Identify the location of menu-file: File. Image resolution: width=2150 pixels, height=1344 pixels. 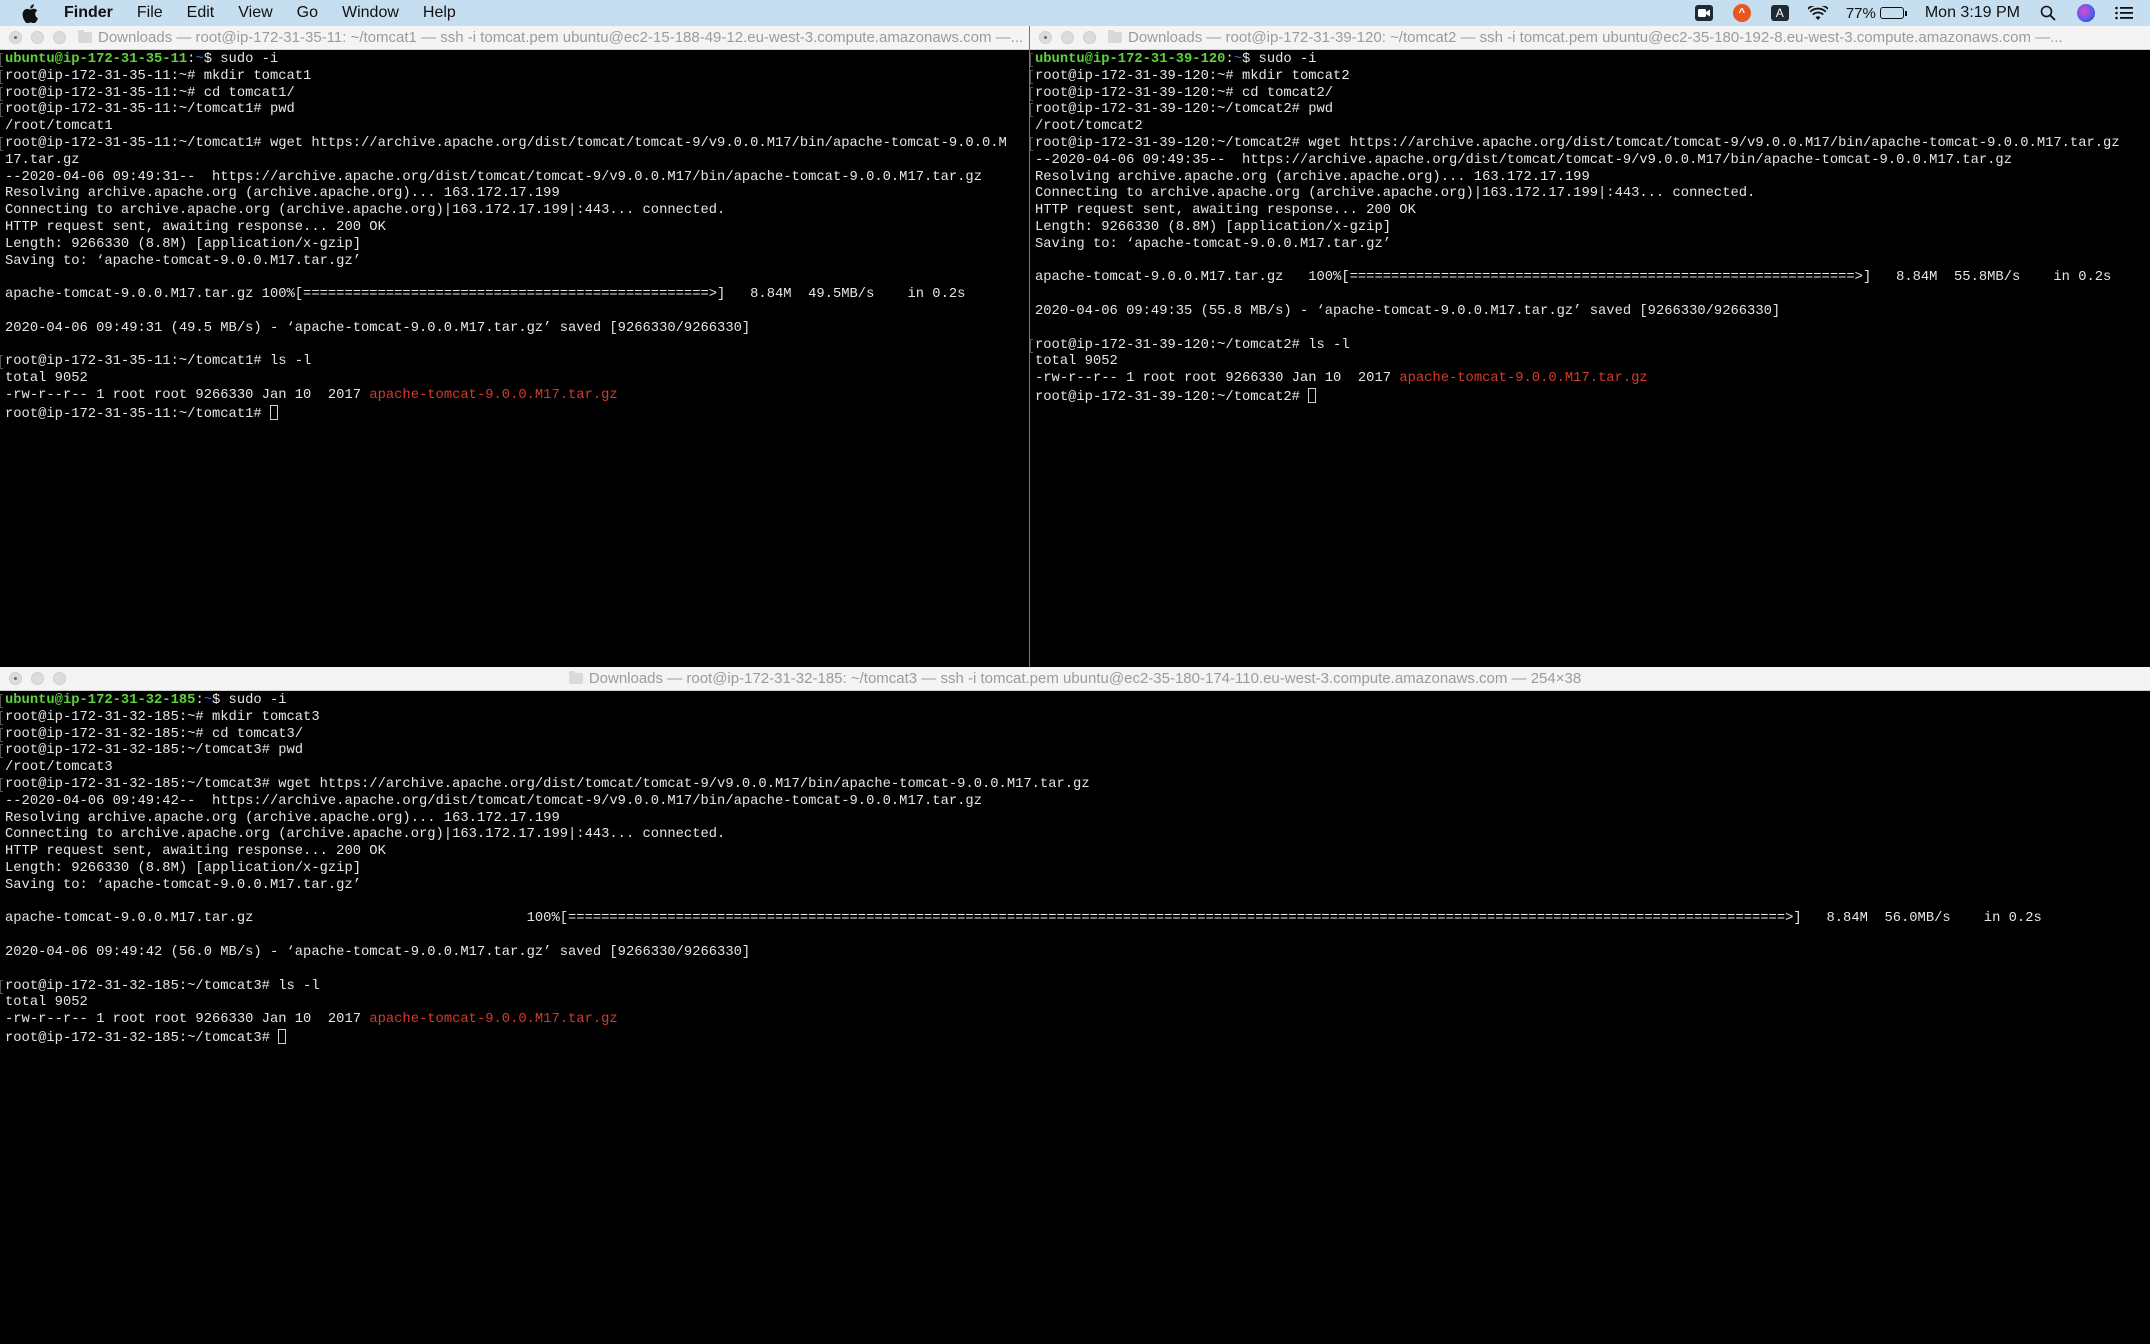
(150, 13).